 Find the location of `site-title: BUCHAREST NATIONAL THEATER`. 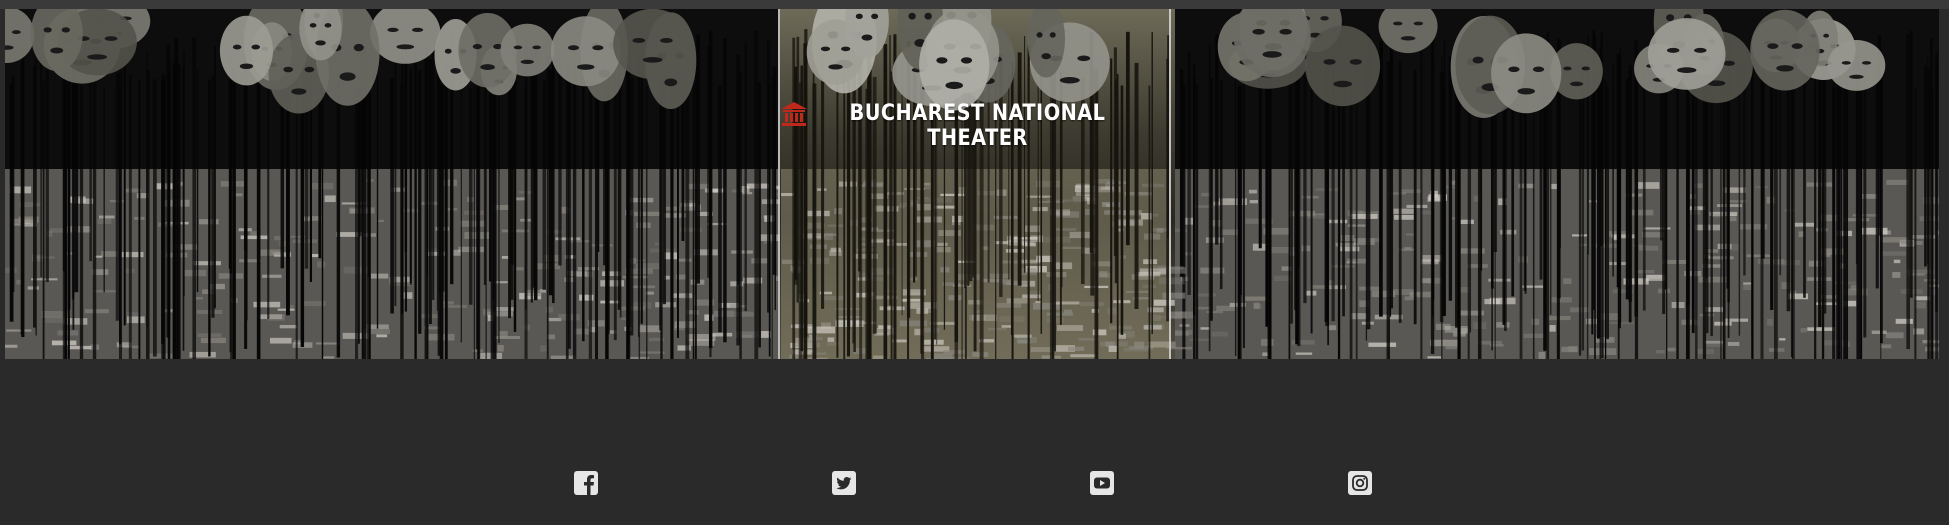

site-title: BUCHAREST NATIONAL THEATER is located at coordinates (977, 126).